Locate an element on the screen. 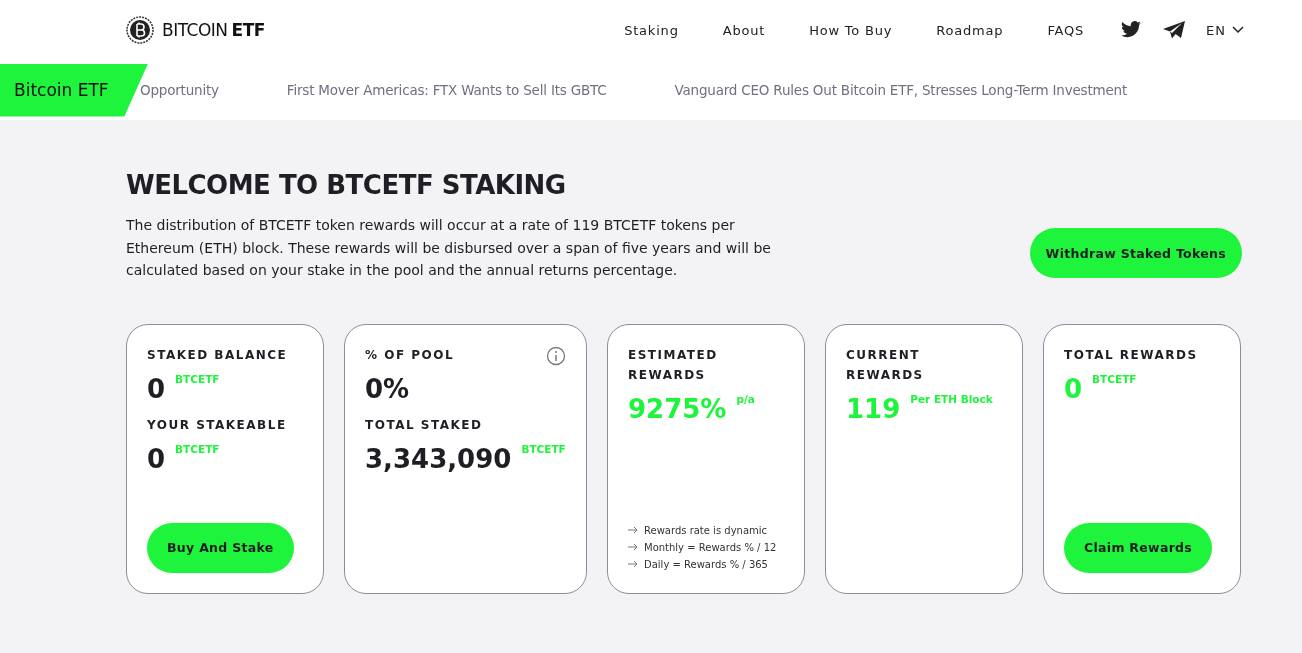 This screenshot has width=1302, height=653. news-headline-link: Vanguard CEO Rules Out Bitcoin ETF, Stresses Long-Term Investment is located at coordinates (901, 90).